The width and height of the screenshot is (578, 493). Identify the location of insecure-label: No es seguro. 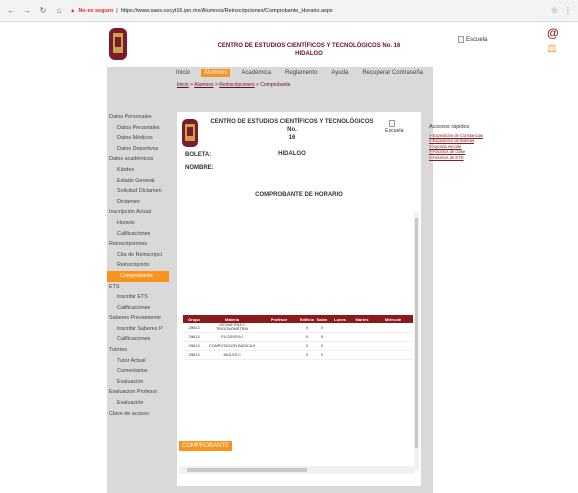
(96, 10).